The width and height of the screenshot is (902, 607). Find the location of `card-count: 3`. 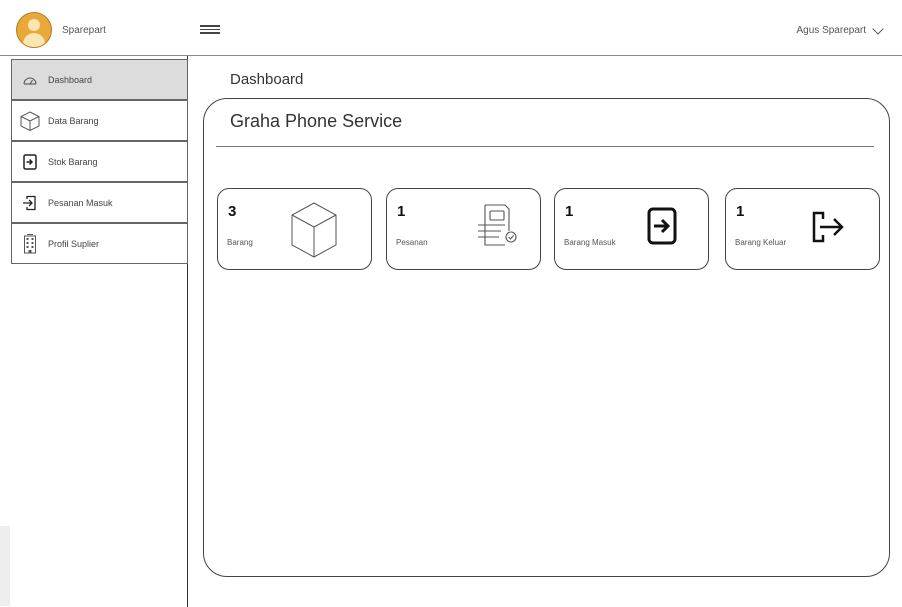

card-count: 3 is located at coordinates (232, 211).